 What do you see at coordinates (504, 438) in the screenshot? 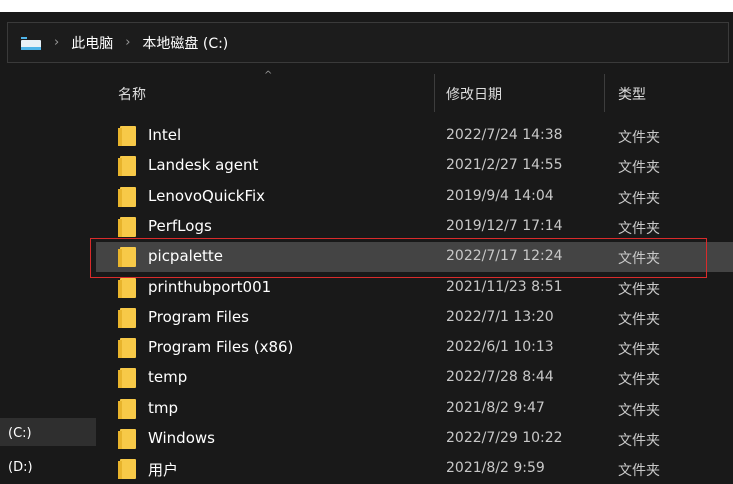
I see `modified-date: 2022/7/29 10:22` at bounding box center [504, 438].